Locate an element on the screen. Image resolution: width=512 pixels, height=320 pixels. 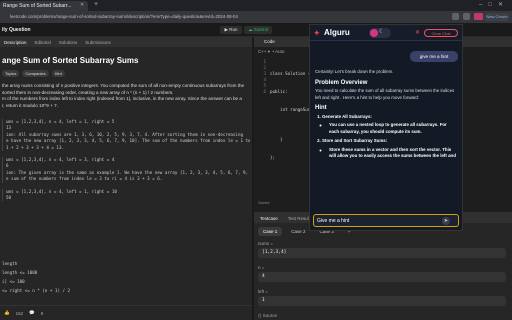
problem-tags: Topics Companies Hint is located at coordinates (33, 73).